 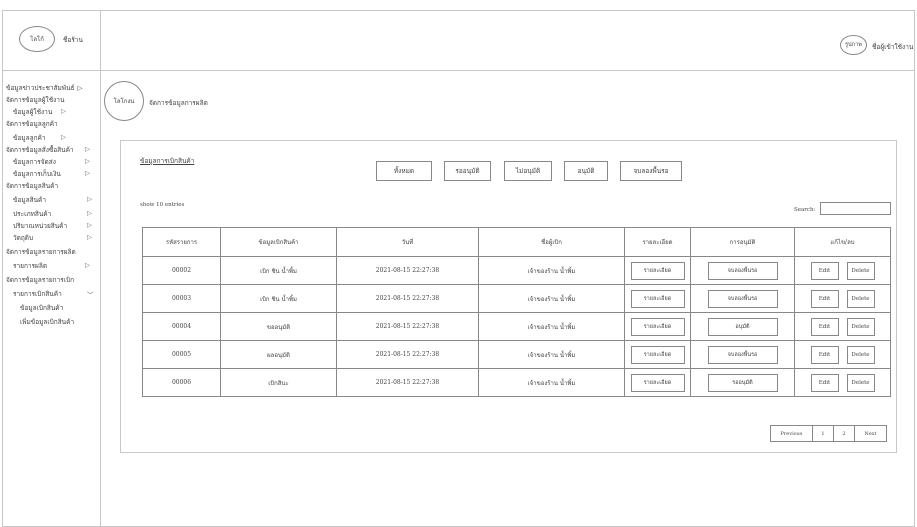 I want to click on approval-button: รออนุมัติ, so click(x=742, y=382).